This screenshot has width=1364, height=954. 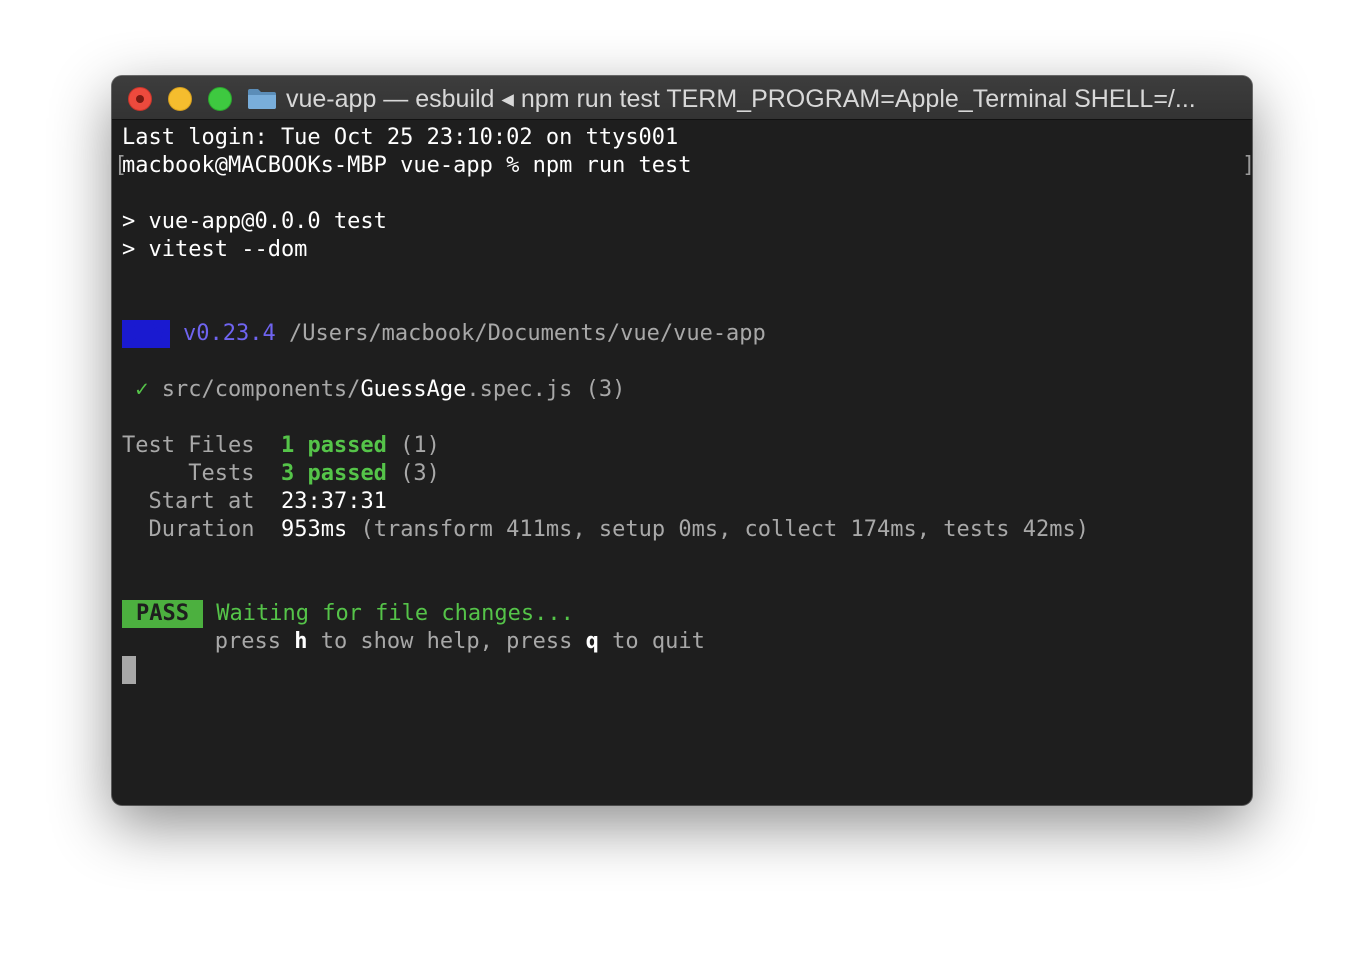 I want to click on duration-value: 953ms, so click(x=314, y=529).